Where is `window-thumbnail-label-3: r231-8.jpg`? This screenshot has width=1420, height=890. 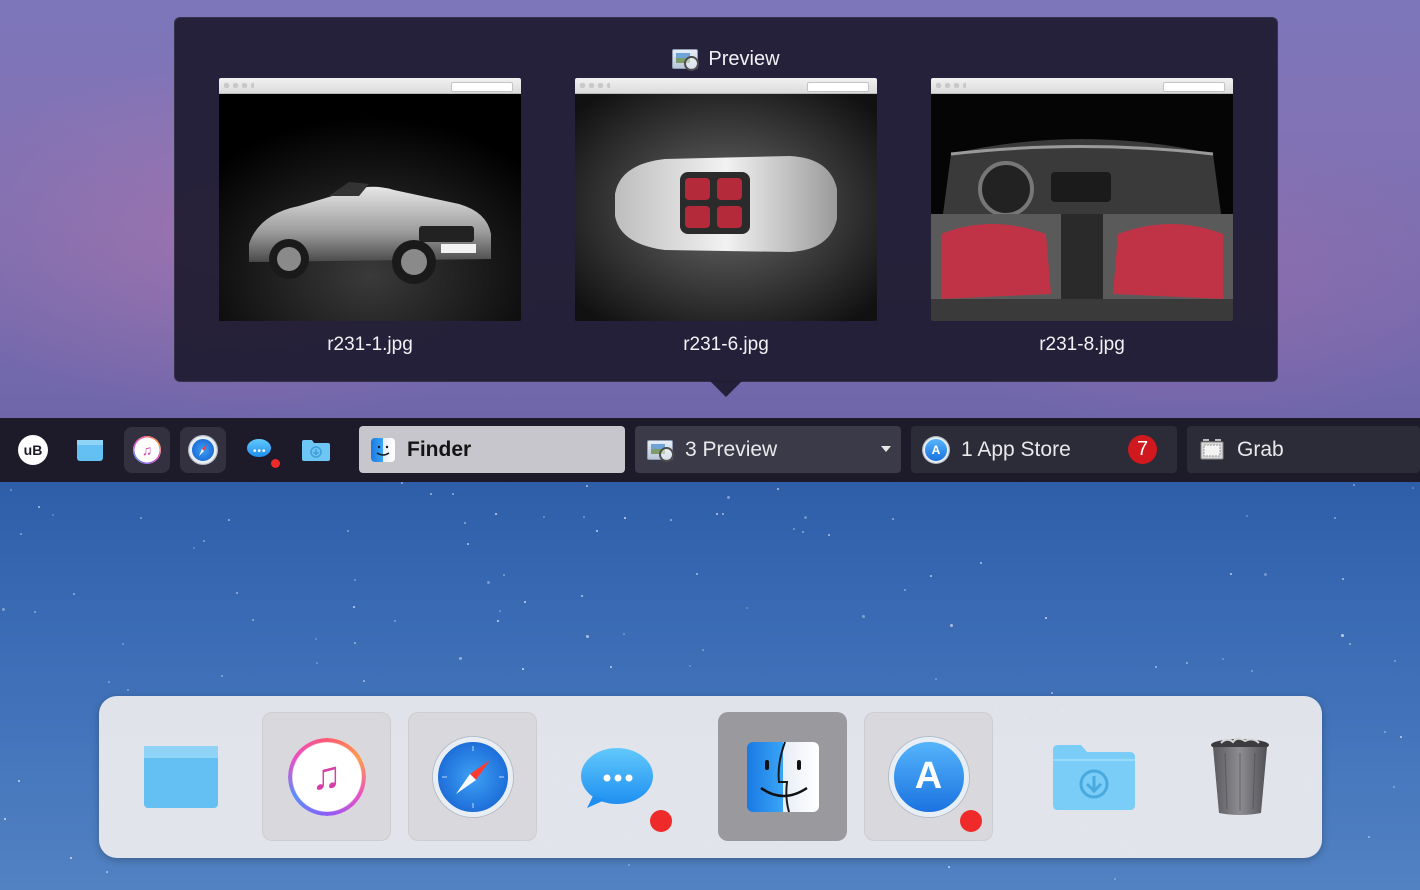
window-thumbnail-label-3: r231-8.jpg is located at coordinates (1082, 344).